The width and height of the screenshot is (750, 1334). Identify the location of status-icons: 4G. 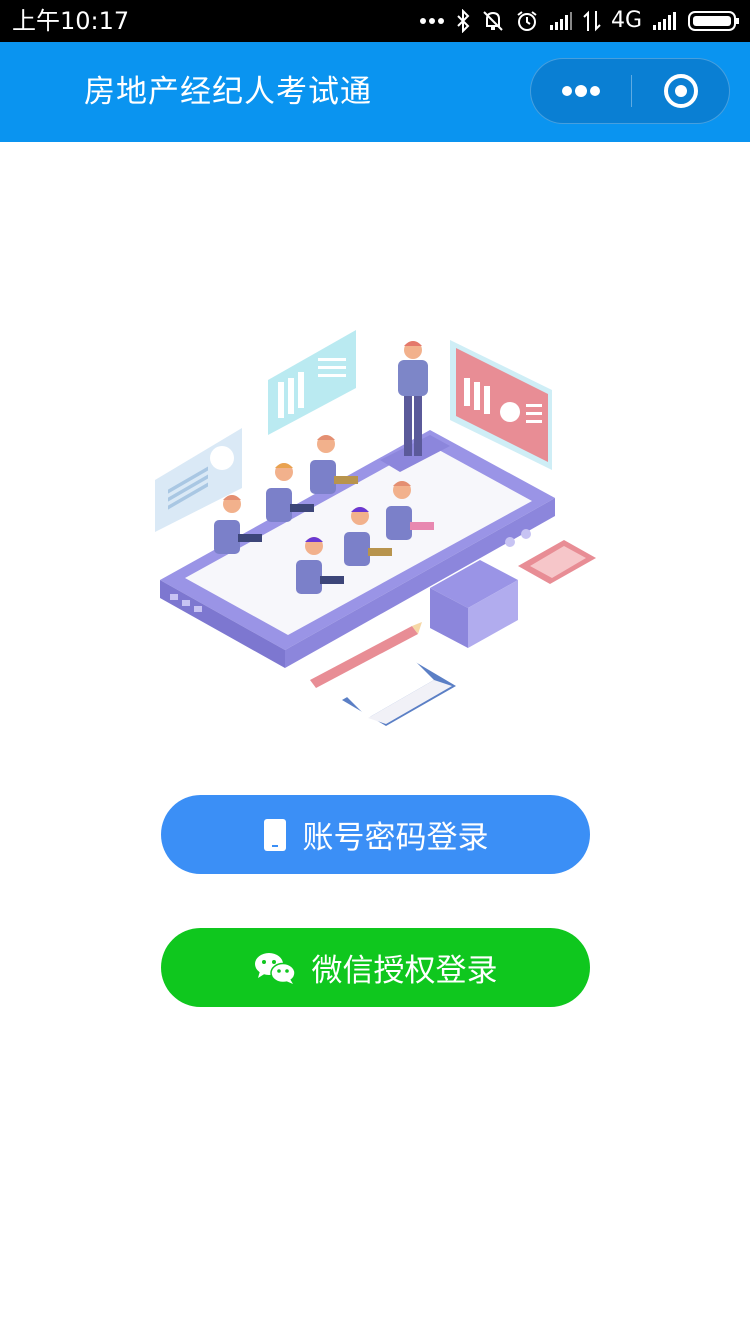
(579, 21).